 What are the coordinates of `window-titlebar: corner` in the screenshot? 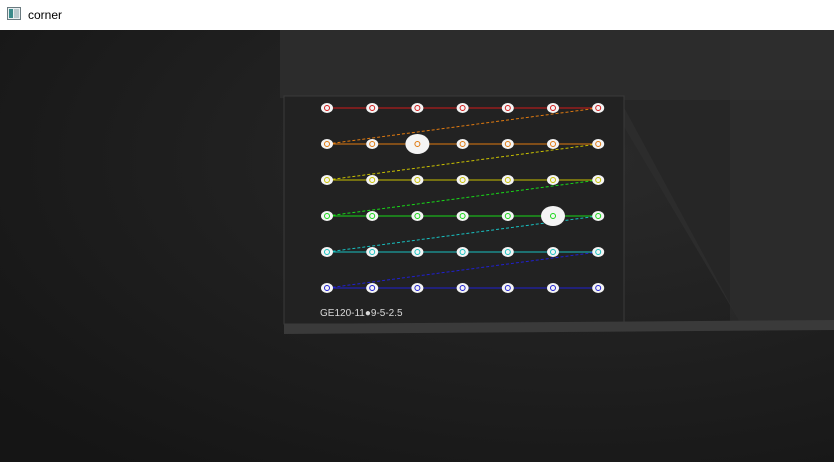 It's located at (417, 15).